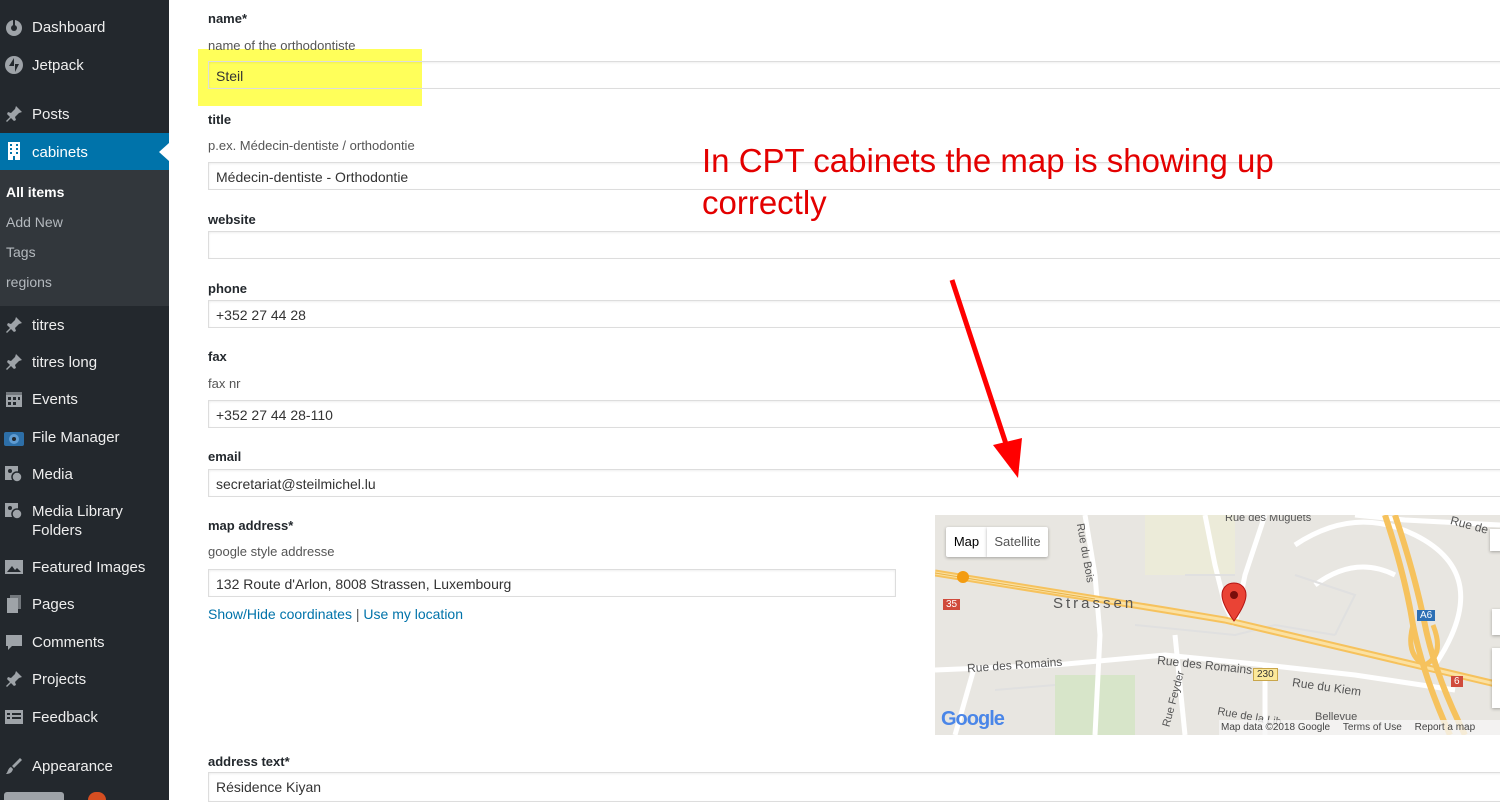  Describe the element at coordinates (225, 456) in the screenshot. I see `email-label: email` at that location.